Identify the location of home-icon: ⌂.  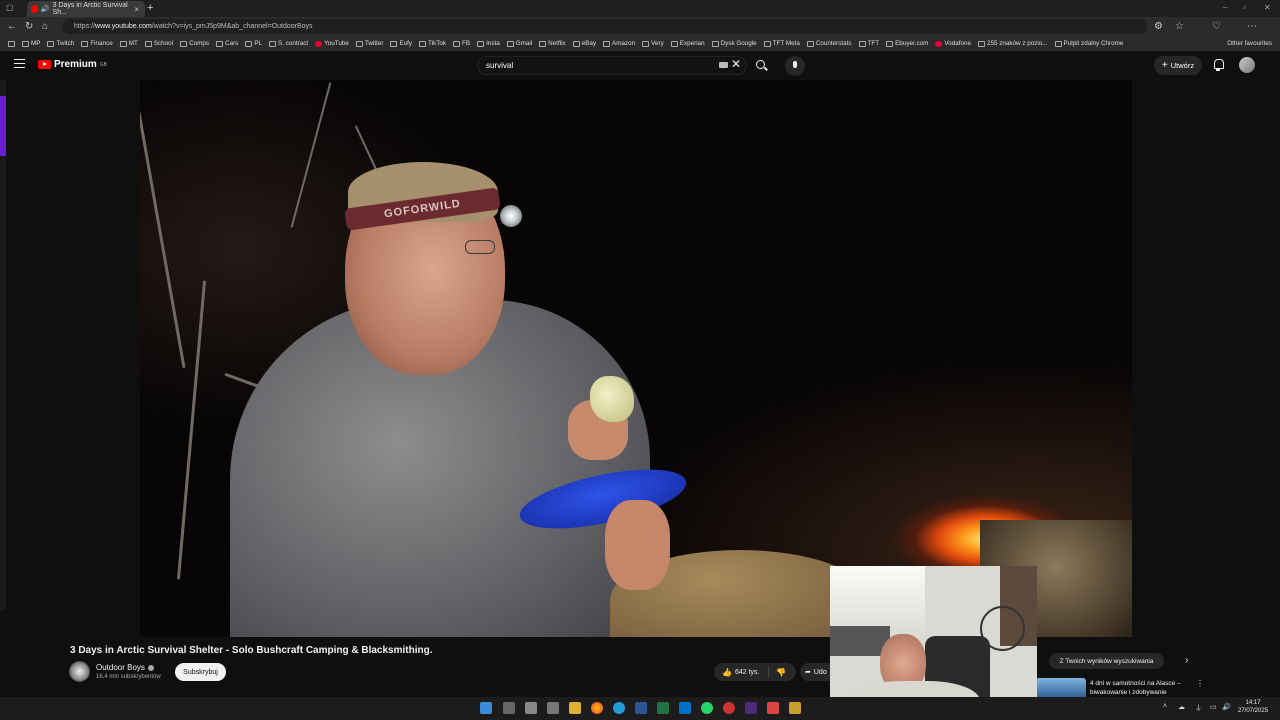
(45, 26).